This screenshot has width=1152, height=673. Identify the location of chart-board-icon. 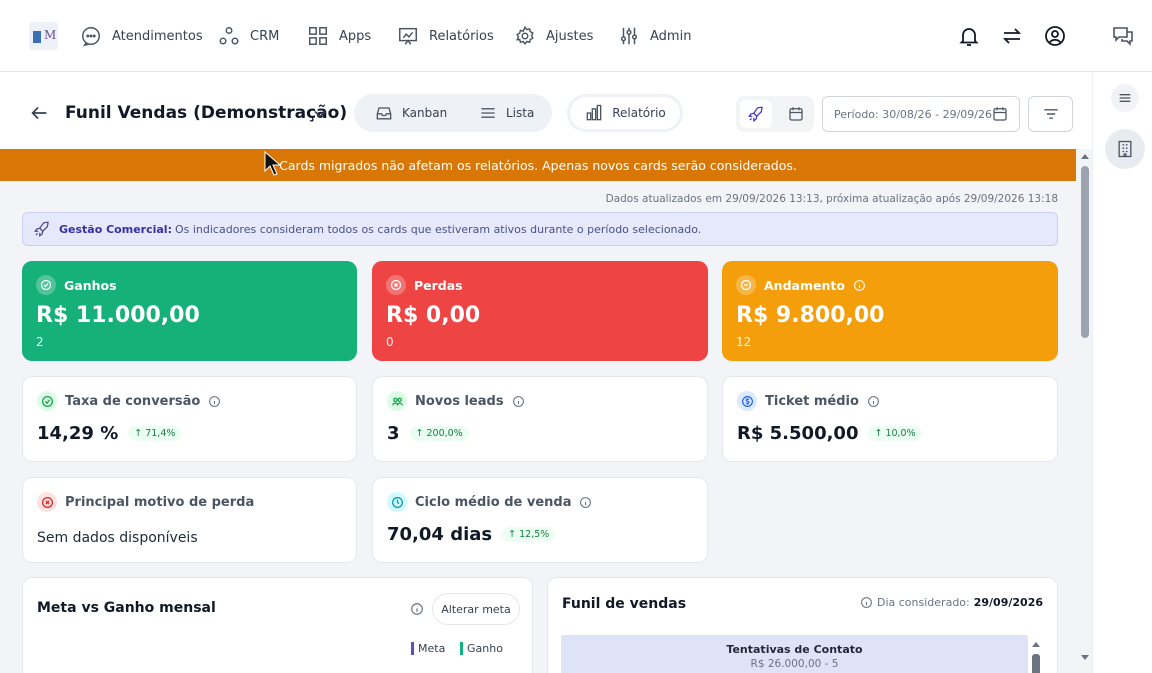
(408, 36).